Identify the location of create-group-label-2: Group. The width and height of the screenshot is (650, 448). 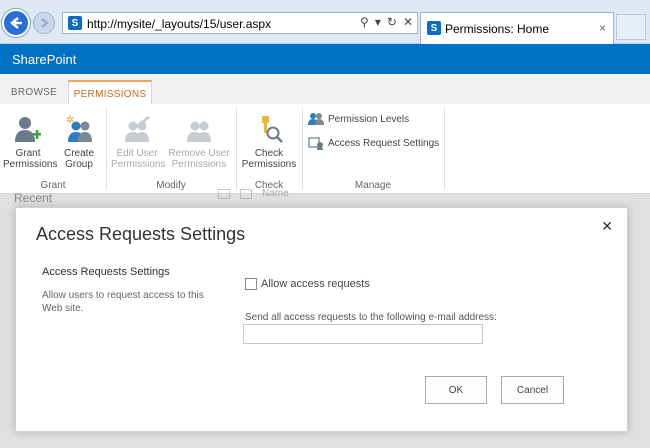
(79, 164).